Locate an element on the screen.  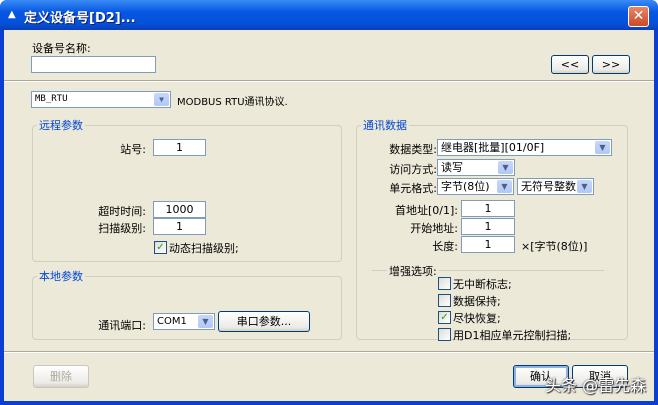
data-type-select: 继电器[批量][01/0F] ▼ is located at coordinates (524, 147).